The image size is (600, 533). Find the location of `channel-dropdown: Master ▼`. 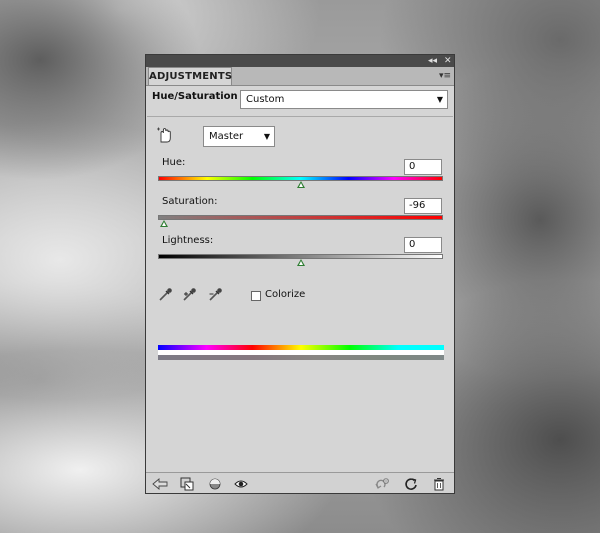

channel-dropdown: Master ▼ is located at coordinates (239, 136).